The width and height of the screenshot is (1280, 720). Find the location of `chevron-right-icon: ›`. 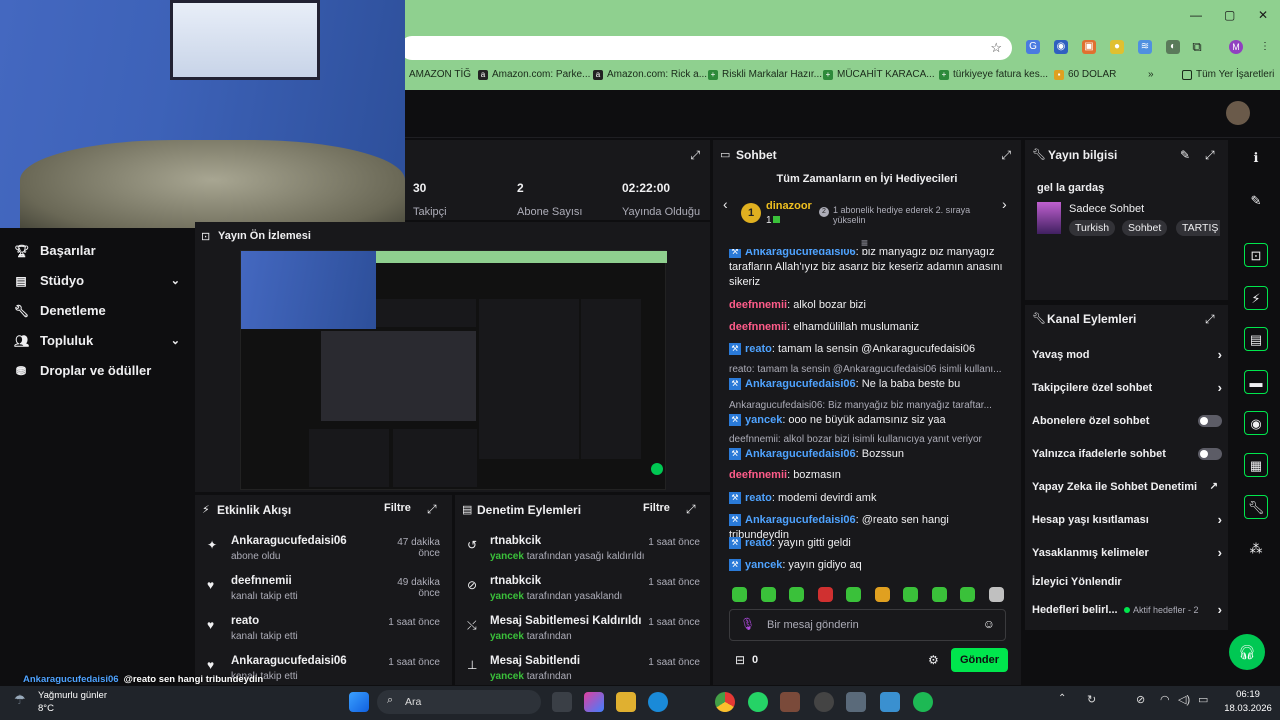

chevron-right-icon: › is located at coordinates (1004, 204).